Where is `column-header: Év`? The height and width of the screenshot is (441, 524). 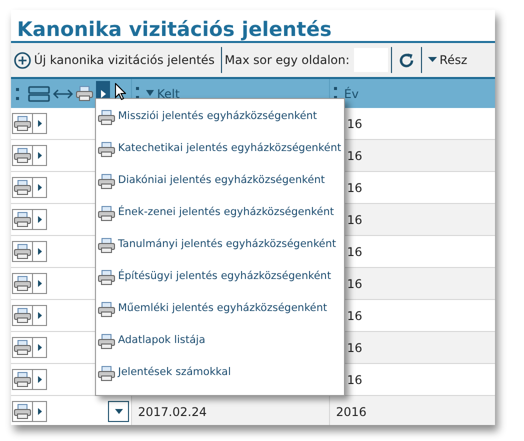 column-header: Év is located at coordinates (351, 94).